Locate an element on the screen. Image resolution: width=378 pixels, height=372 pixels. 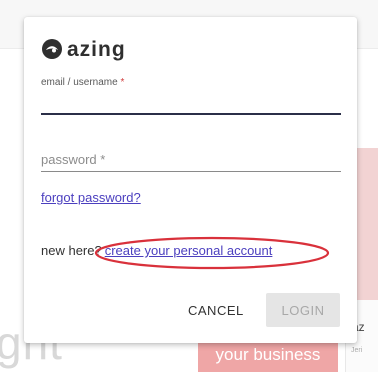
logo: azing is located at coordinates (83, 49).